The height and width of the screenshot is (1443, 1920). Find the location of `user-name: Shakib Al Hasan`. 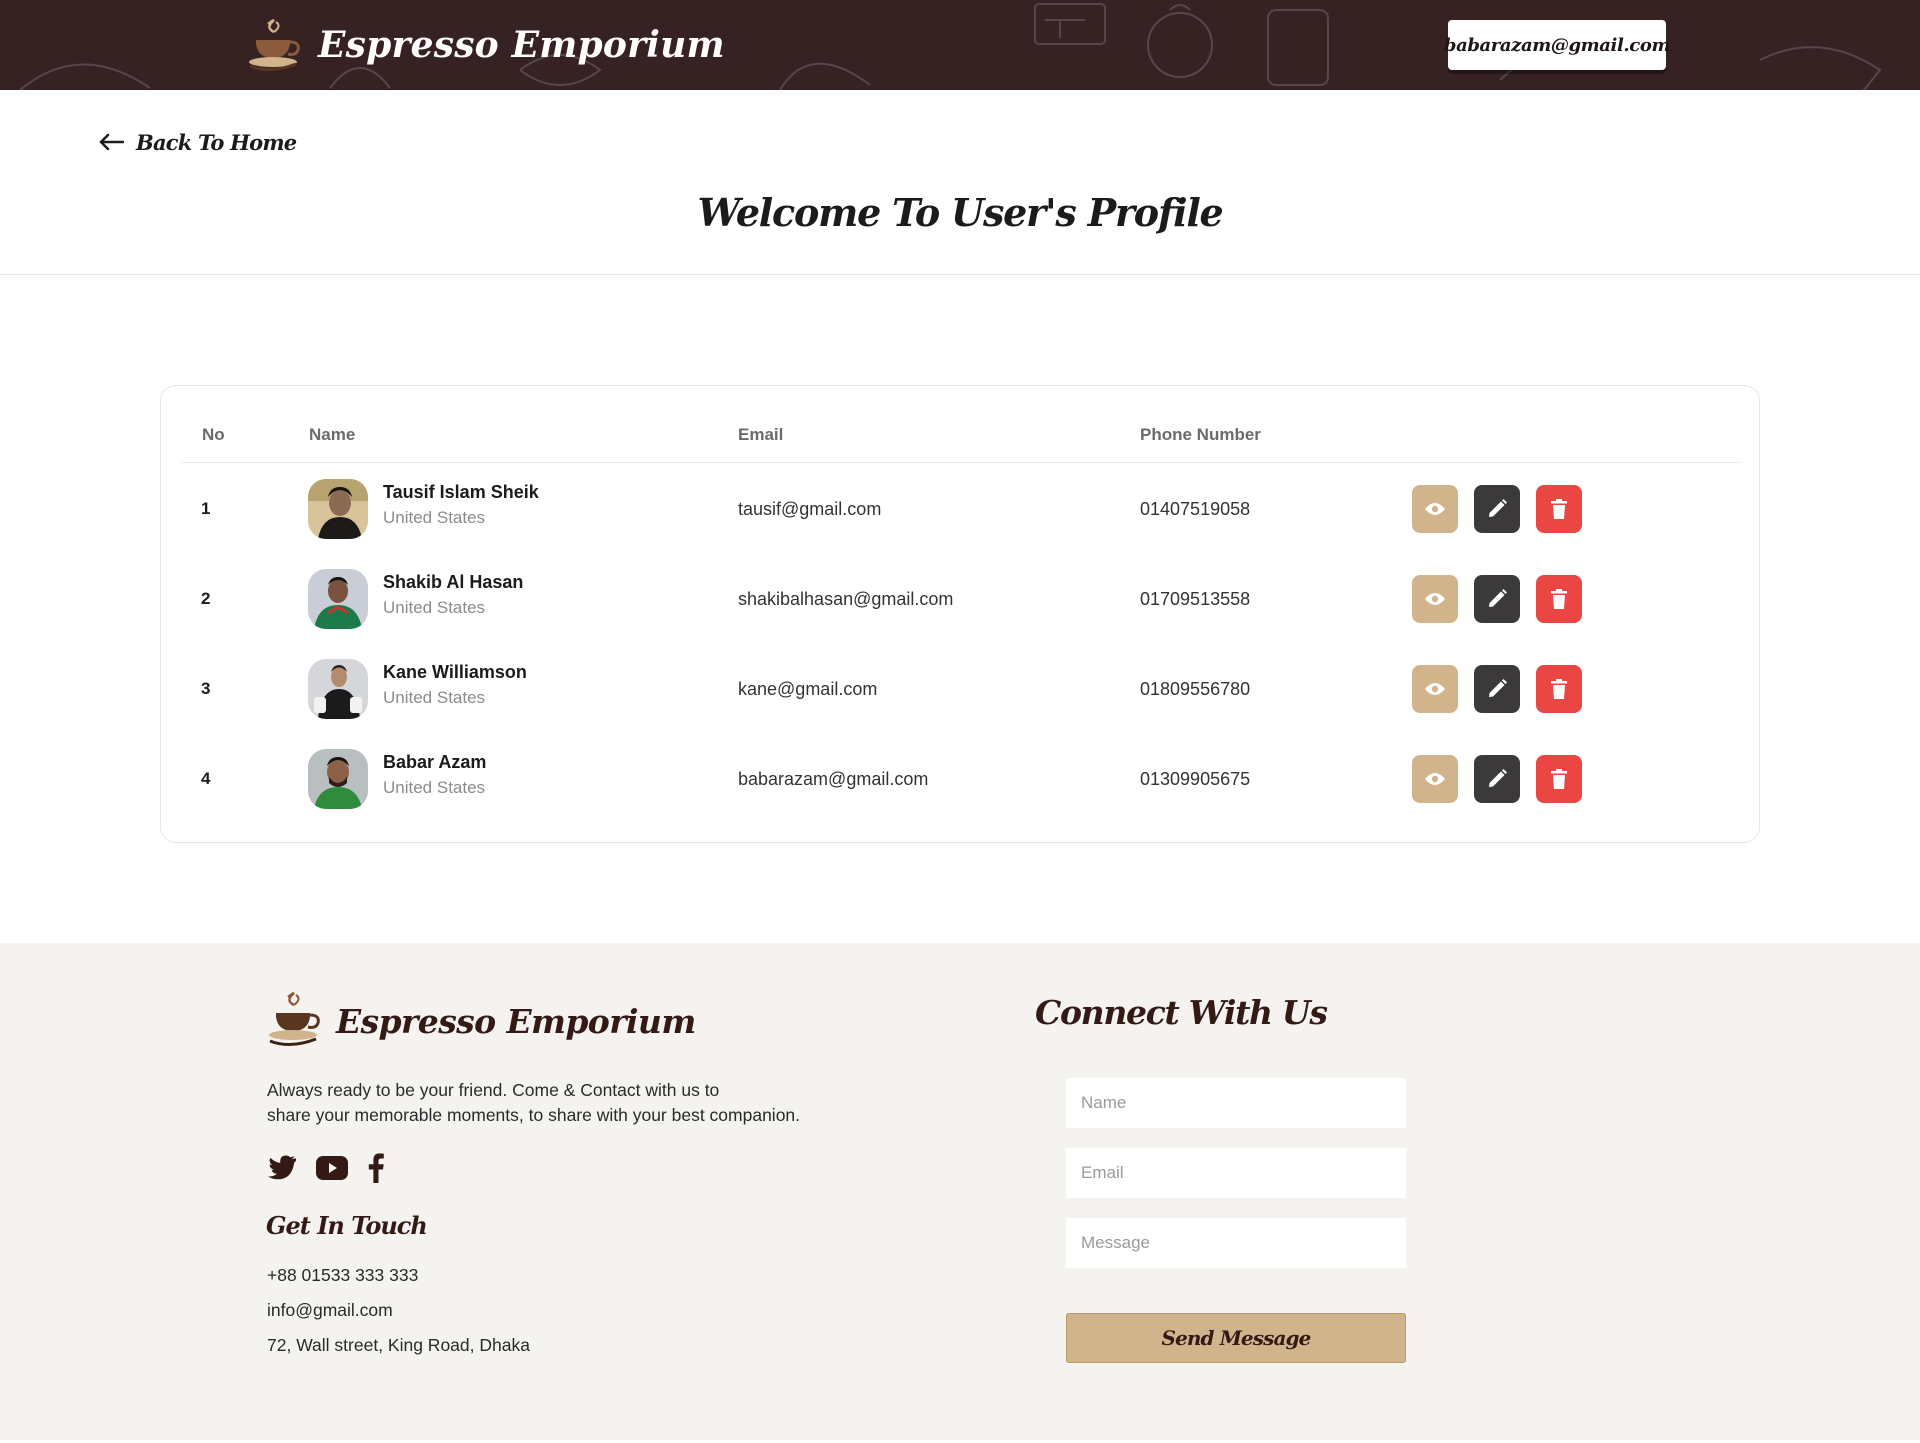

user-name: Shakib Al Hasan is located at coordinates (453, 582).